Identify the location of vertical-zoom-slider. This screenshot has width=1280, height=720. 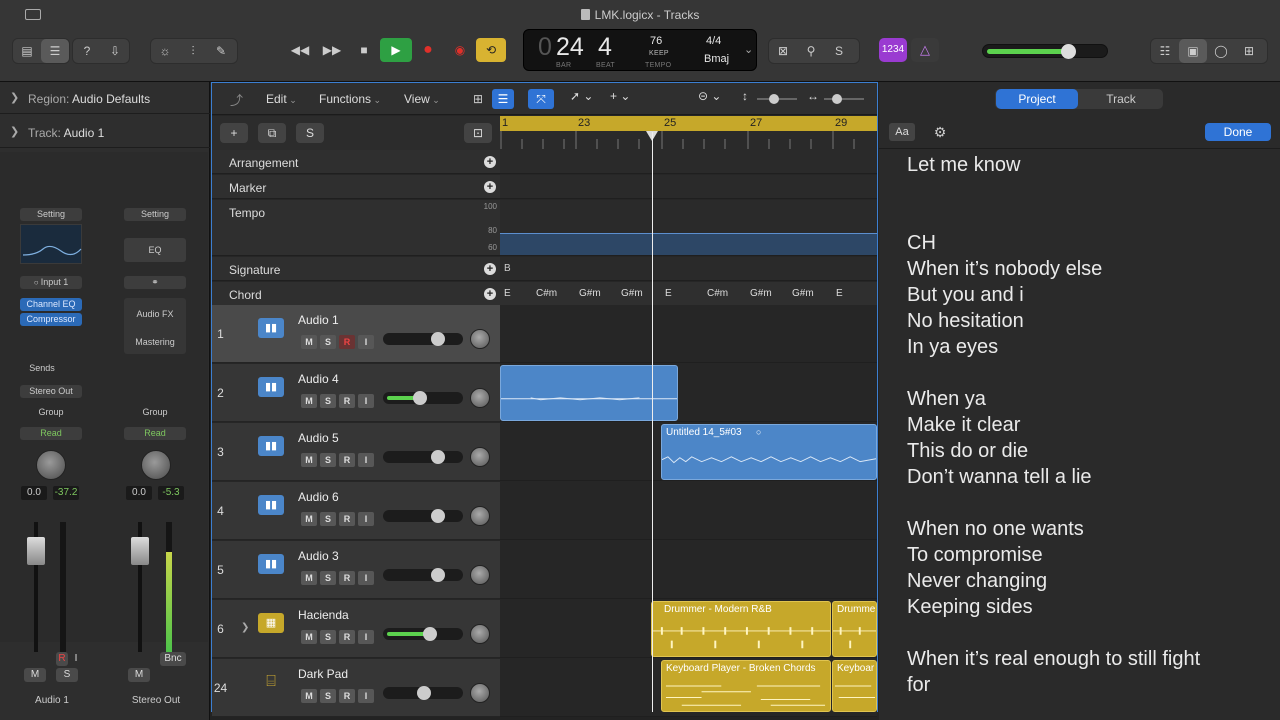
(777, 99).